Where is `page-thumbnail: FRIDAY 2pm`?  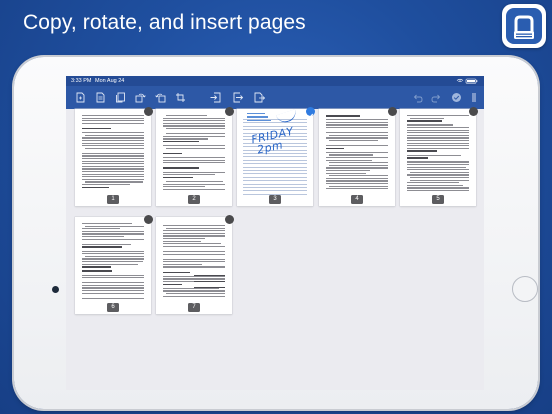 page-thumbnail: FRIDAY 2pm is located at coordinates (275, 157).